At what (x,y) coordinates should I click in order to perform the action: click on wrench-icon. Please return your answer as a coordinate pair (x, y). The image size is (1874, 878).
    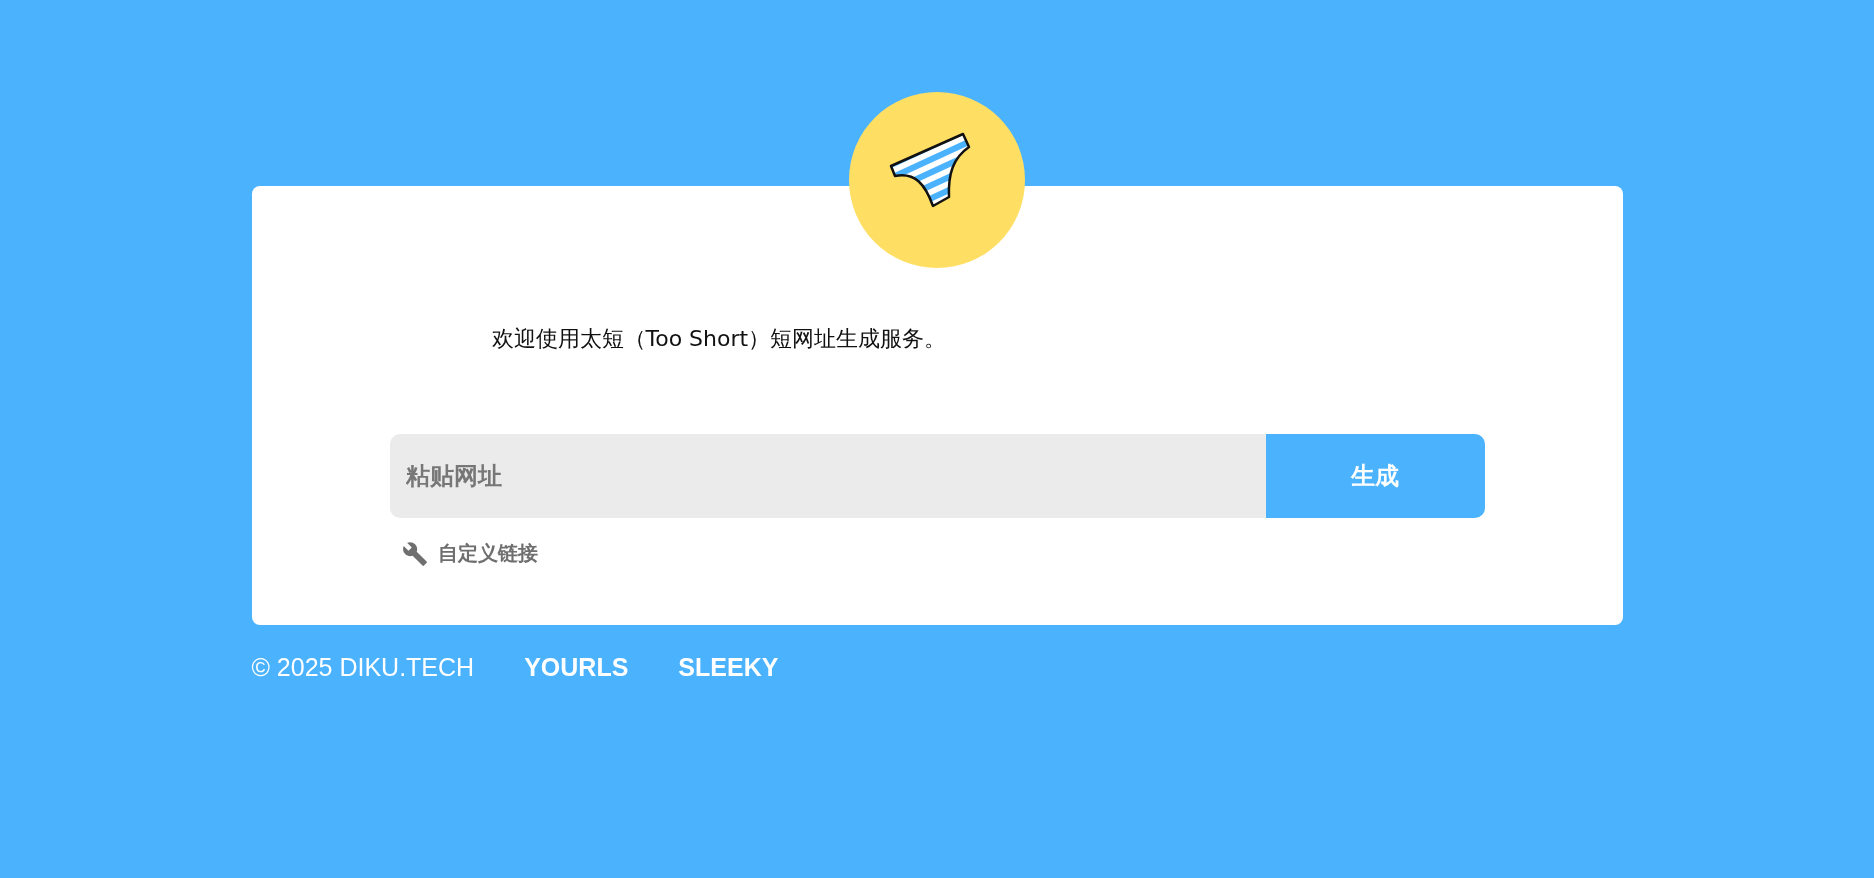
    Looking at the image, I should click on (414, 553).